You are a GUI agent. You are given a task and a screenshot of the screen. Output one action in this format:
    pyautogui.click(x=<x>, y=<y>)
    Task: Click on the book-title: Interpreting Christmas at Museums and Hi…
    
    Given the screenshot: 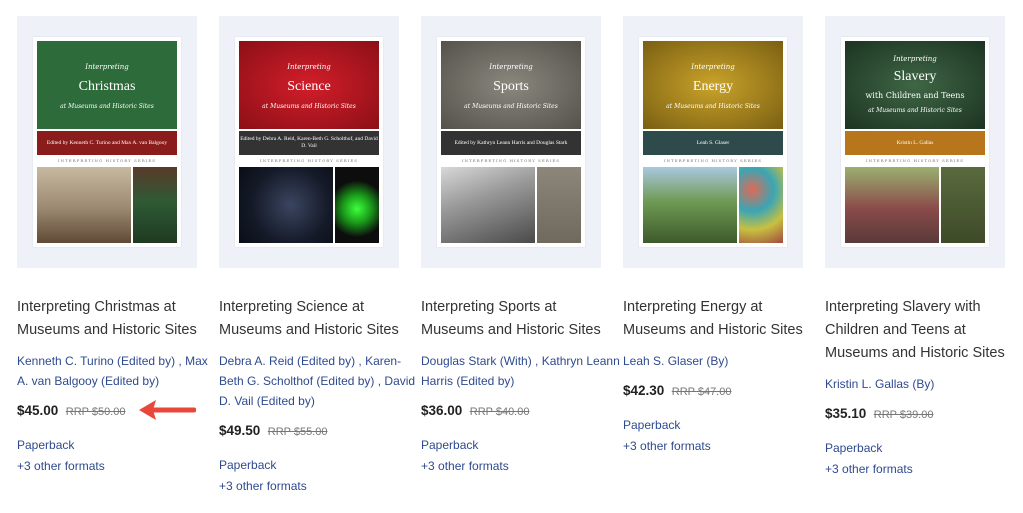 What is the action you would take?
    pyautogui.click(x=117, y=319)
    